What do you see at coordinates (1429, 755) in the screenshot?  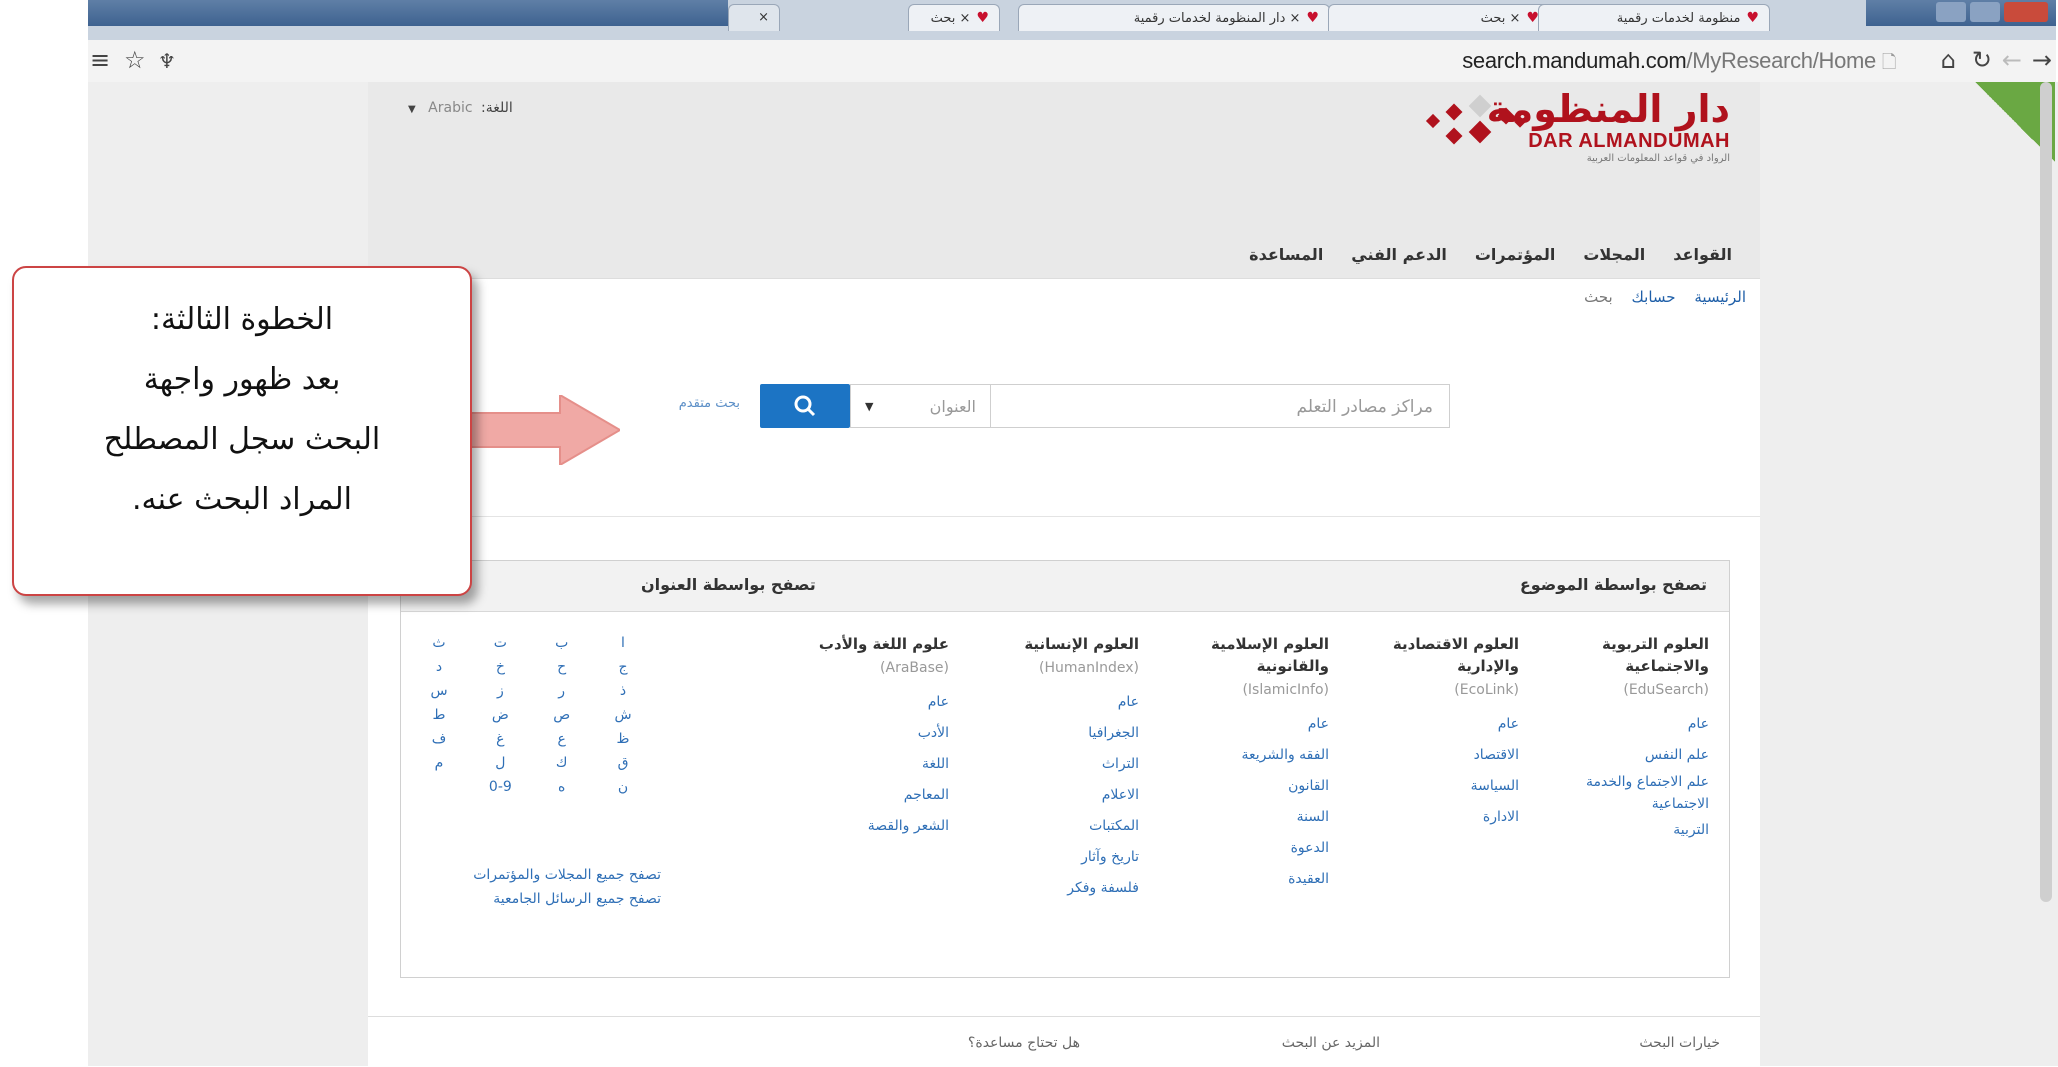 I see `subject-link: الاقتصاد` at bounding box center [1429, 755].